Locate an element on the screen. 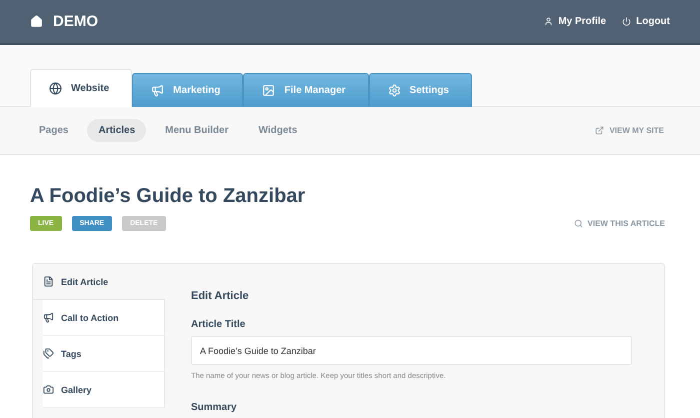 This screenshot has height=418, width=700. form-heading: Edit Article is located at coordinates (220, 296).